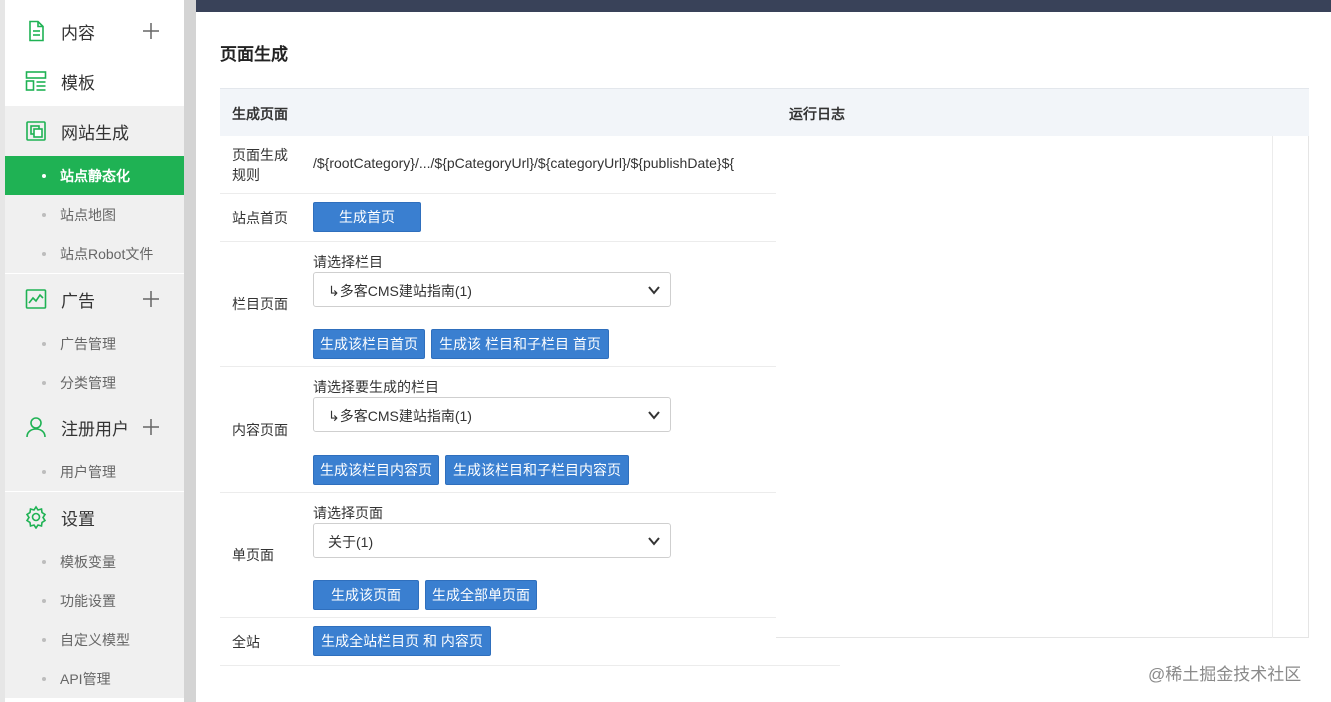 The width and height of the screenshot is (1331, 702). I want to click on sidebar-item-label: API管理, so click(85, 678).